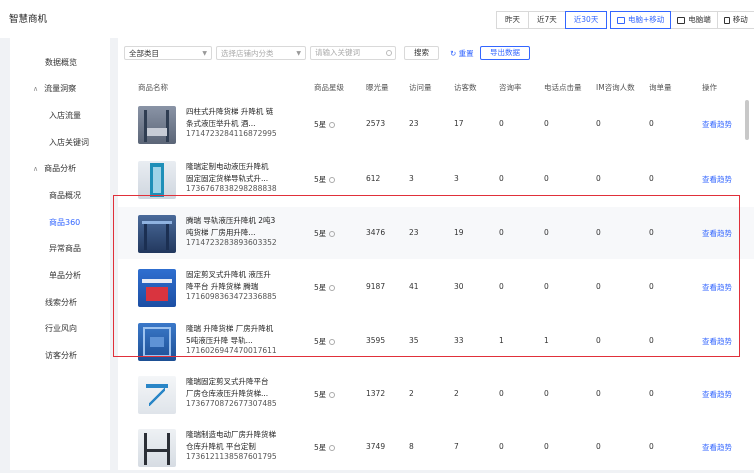 The width and height of the screenshot is (754, 473). What do you see at coordinates (411, 178) in the screenshot?
I see `visits-cell: 3` at bounding box center [411, 178].